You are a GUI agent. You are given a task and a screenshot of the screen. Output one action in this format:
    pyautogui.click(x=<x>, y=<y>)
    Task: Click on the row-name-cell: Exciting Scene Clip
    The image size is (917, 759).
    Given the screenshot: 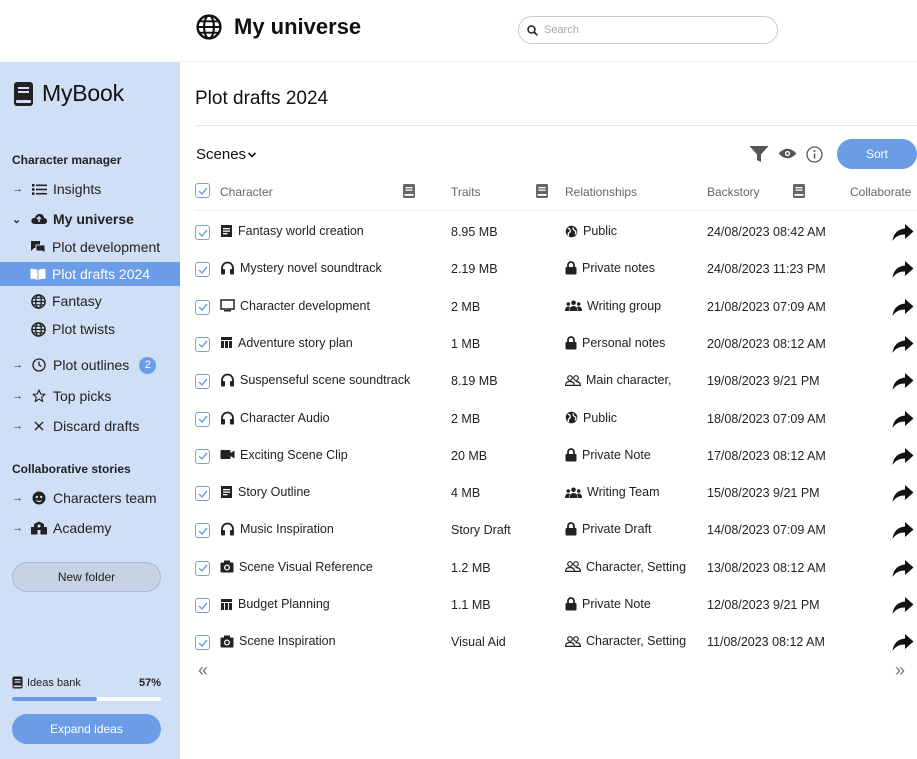 What is the action you would take?
    pyautogui.click(x=284, y=455)
    